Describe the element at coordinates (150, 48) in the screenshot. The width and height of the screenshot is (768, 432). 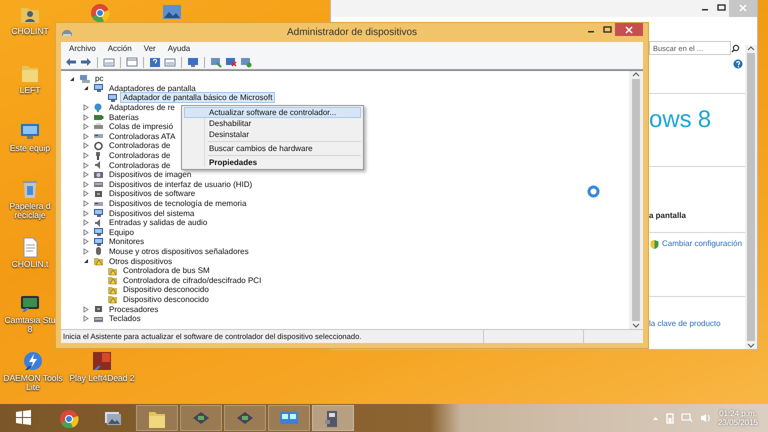
I see `menu-item: Ver` at that location.